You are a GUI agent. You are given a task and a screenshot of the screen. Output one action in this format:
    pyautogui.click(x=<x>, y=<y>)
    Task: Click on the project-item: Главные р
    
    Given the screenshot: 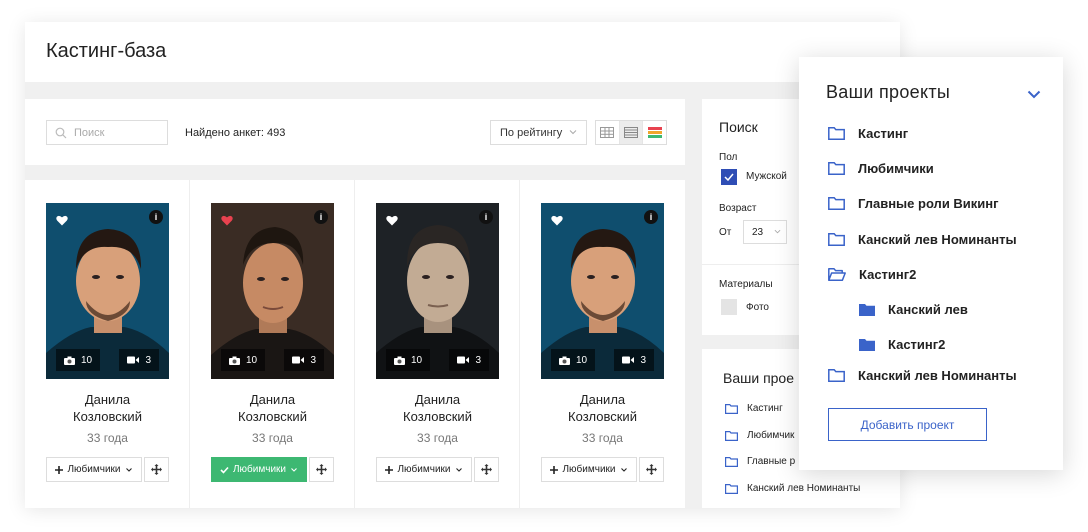 What is the action you would take?
    pyautogui.click(x=760, y=461)
    